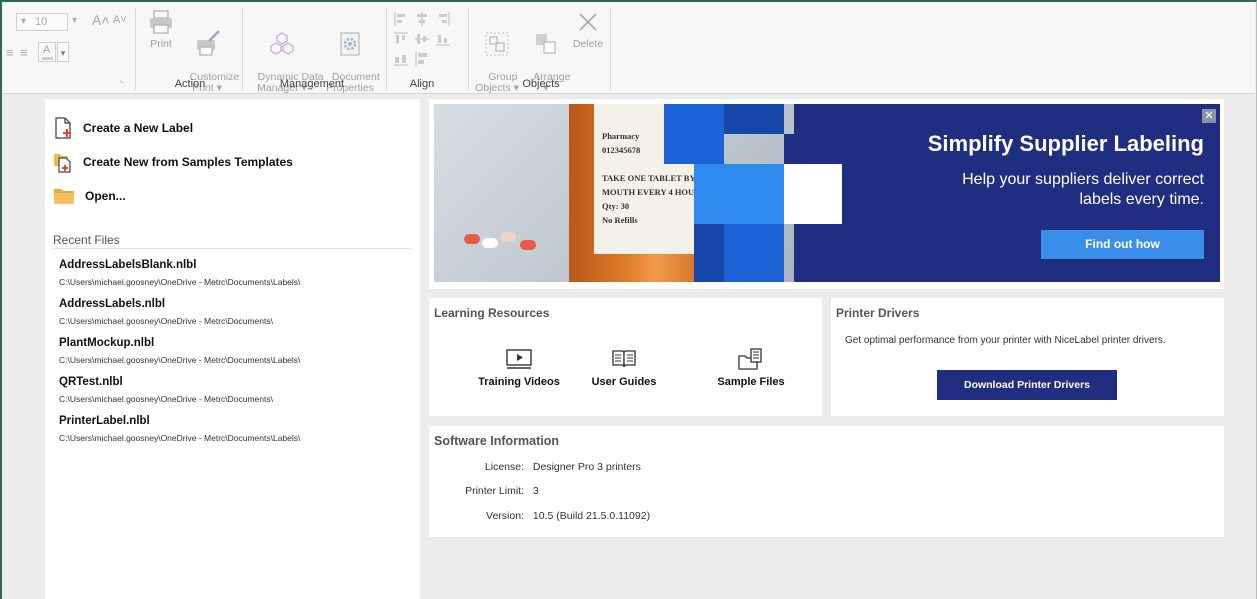  What do you see at coordinates (86, 240) in the screenshot?
I see `recent-files-heading: Recent Files` at bounding box center [86, 240].